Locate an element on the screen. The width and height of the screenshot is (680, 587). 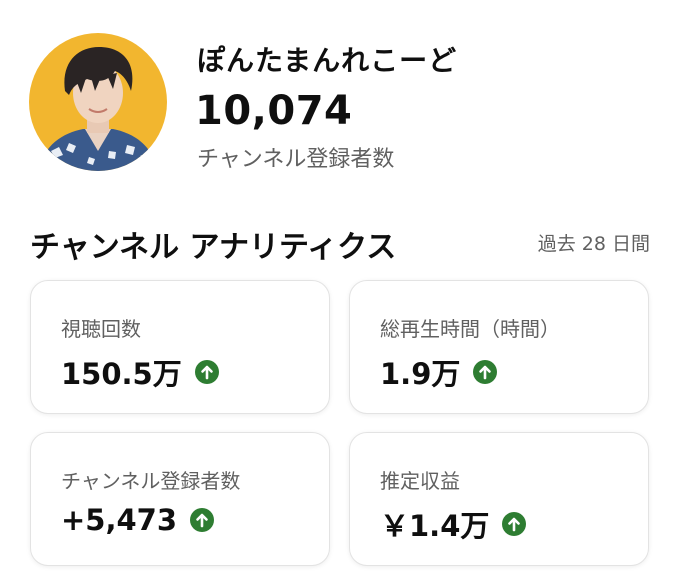
analytics-header: チャンネル アナリティクス 過去 28 日間 is located at coordinates (340, 243).